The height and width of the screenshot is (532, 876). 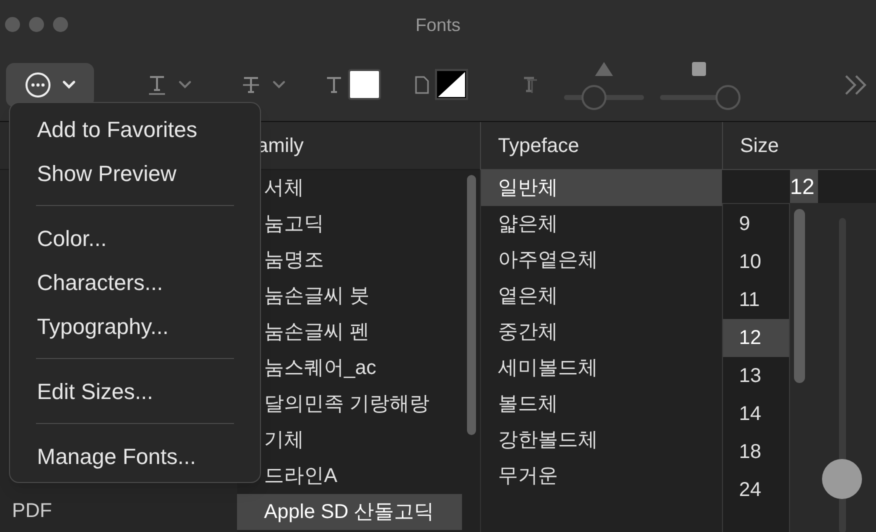 I want to click on close-button, so click(x=12, y=24).